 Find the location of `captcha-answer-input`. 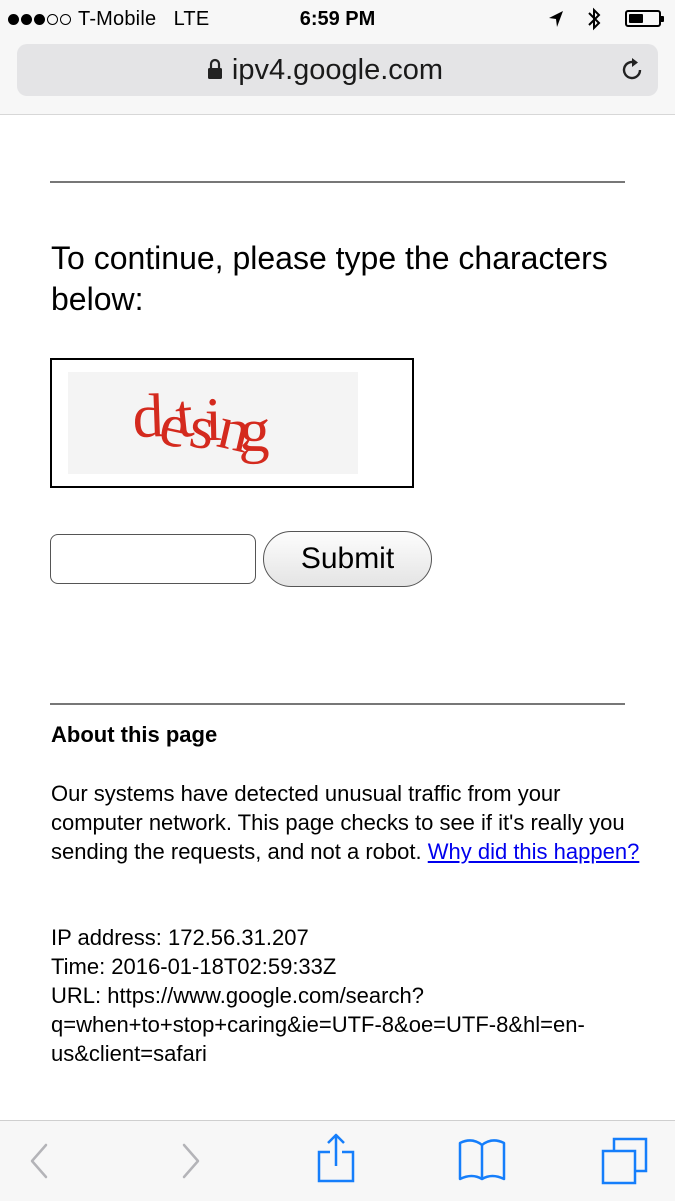

captcha-answer-input is located at coordinates (153, 559).